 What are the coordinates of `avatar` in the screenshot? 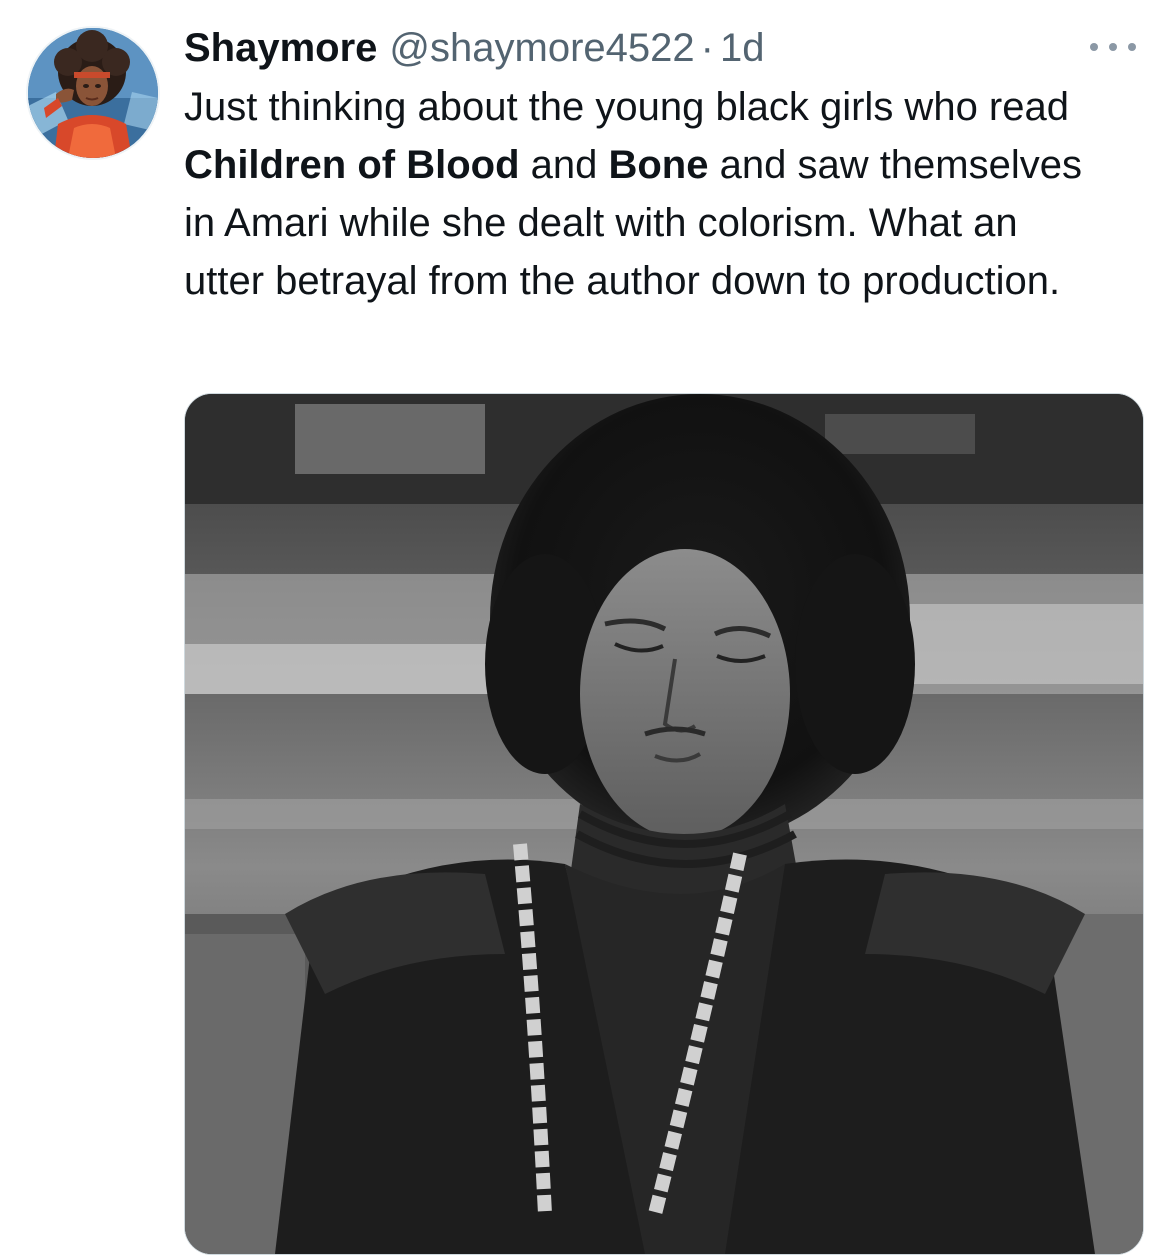 It's located at (93, 93).